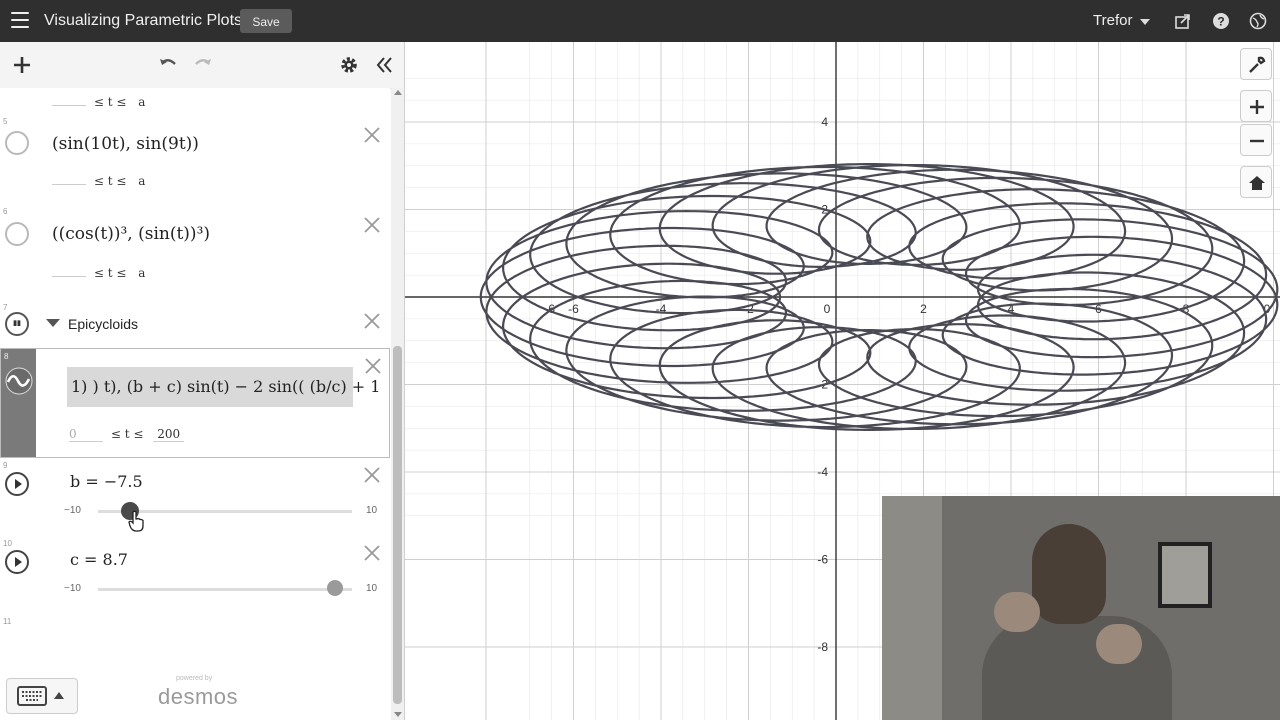 The width and height of the screenshot is (1280, 720). What do you see at coordinates (384, 65) in the screenshot?
I see `collapse-panel-icon` at bounding box center [384, 65].